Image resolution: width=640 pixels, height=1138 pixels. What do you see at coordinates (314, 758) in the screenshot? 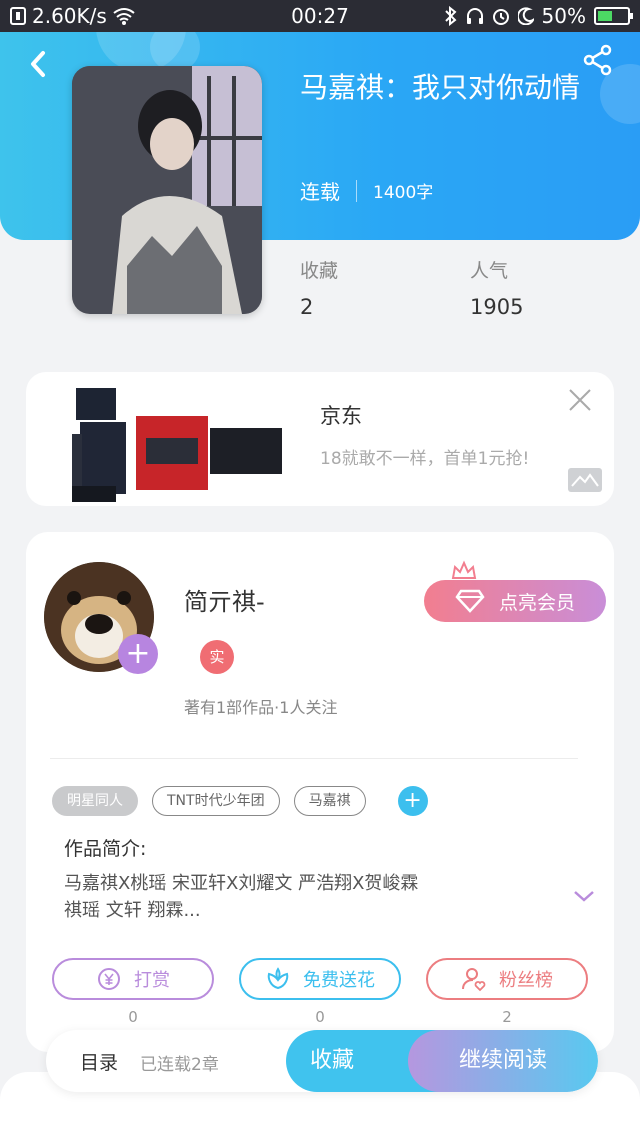
I see `divider` at bounding box center [314, 758].